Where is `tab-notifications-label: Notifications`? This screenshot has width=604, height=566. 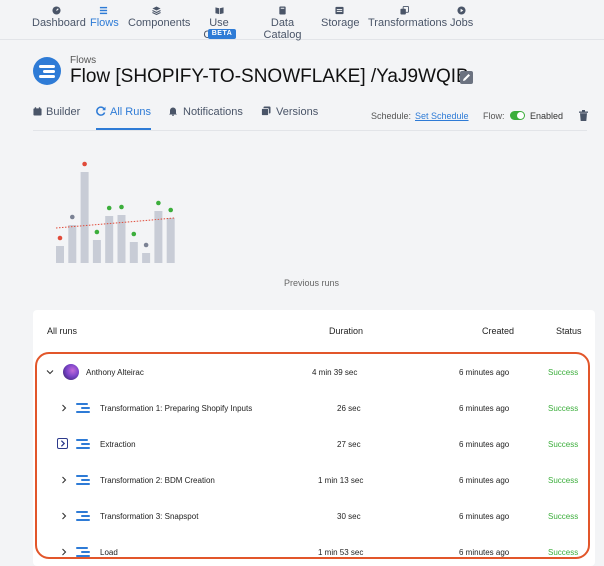 tab-notifications-label: Notifications is located at coordinates (213, 112).